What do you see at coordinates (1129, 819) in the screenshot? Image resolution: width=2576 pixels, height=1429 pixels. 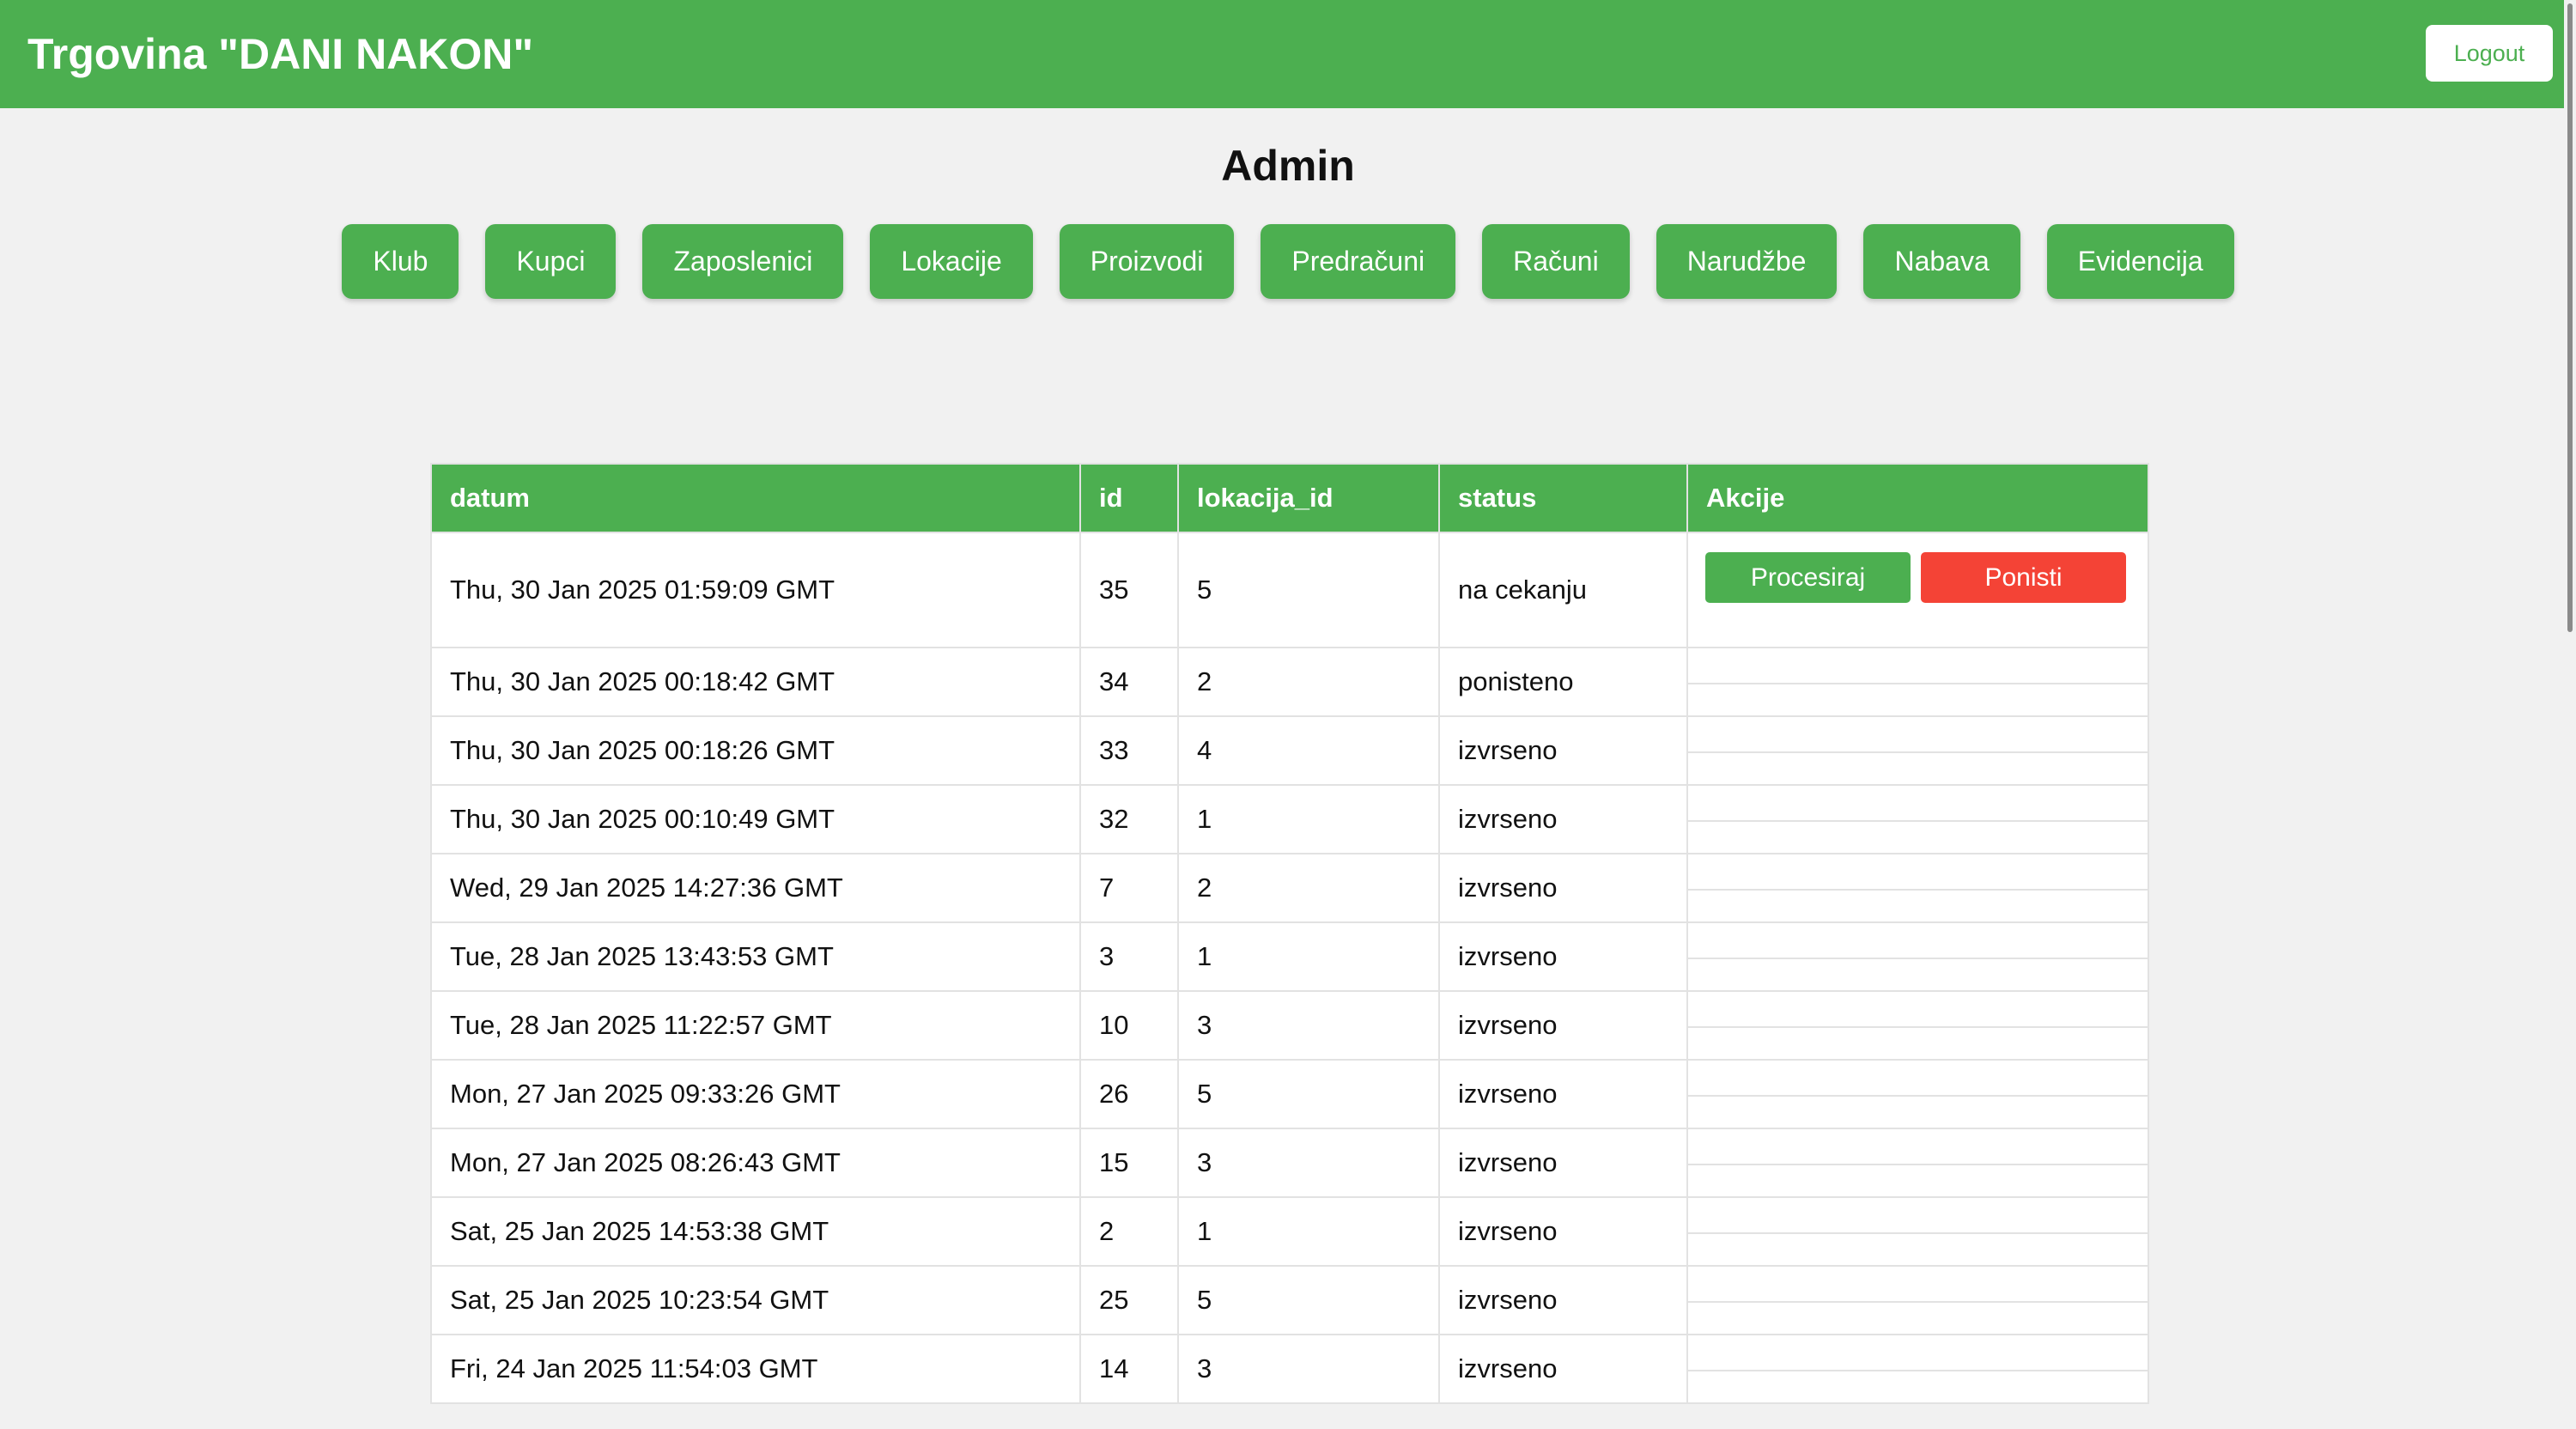 I see `cell-id: 32` at bounding box center [1129, 819].